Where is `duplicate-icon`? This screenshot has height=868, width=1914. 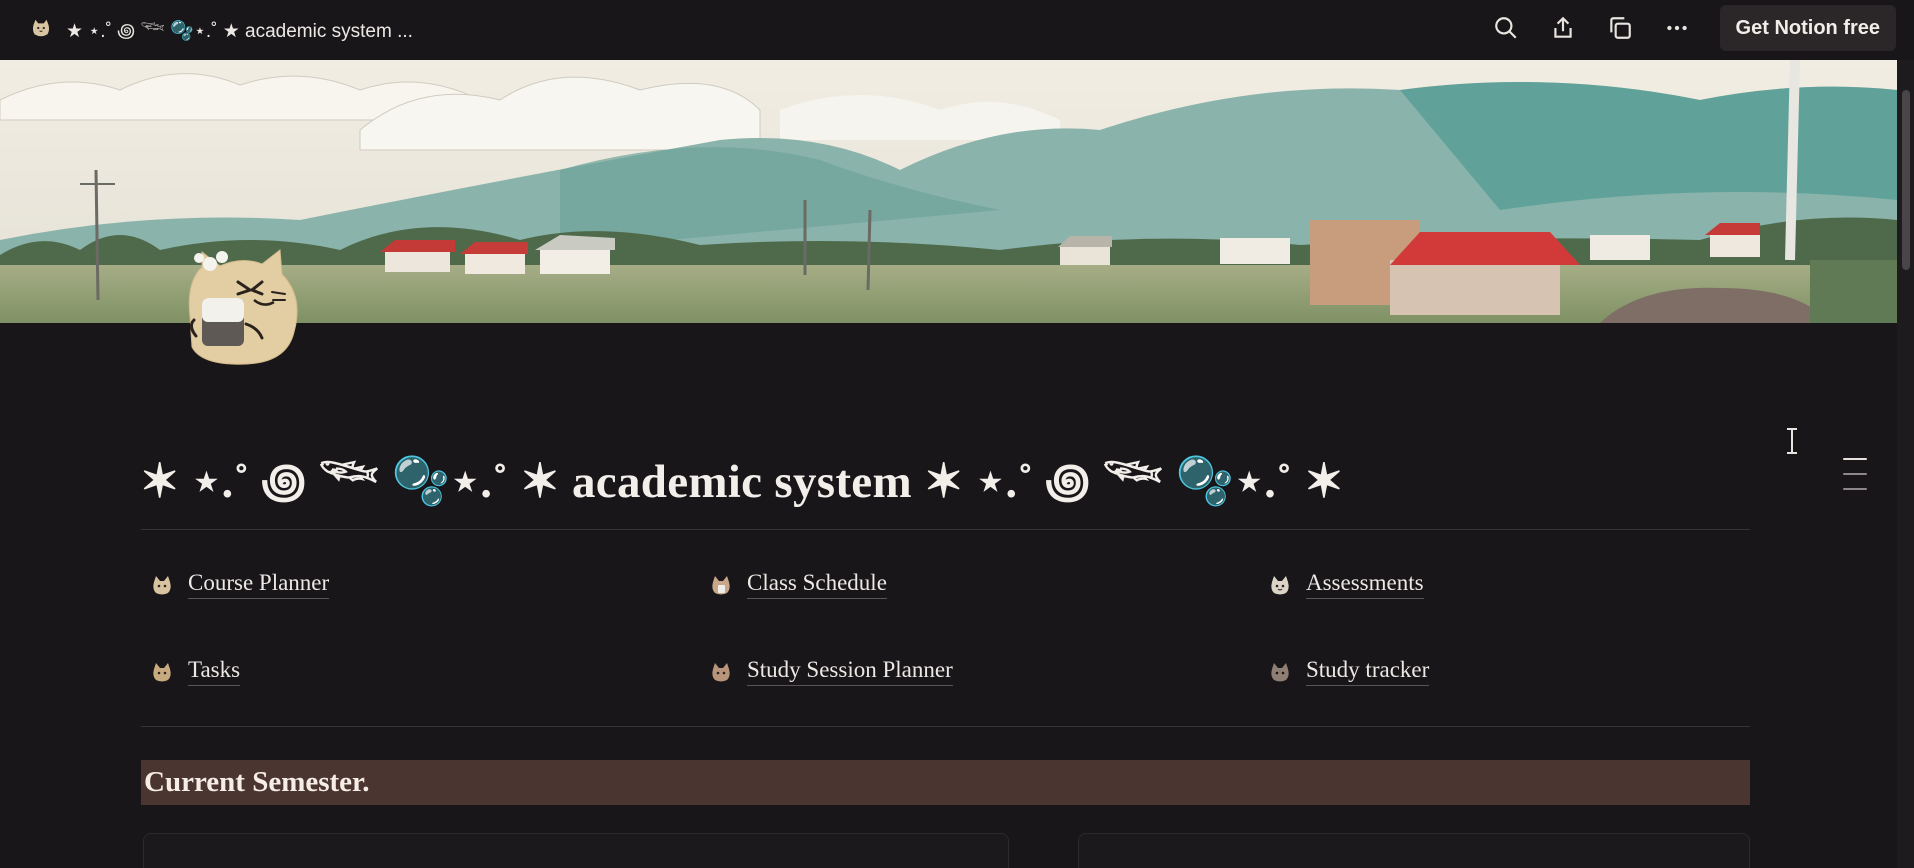 duplicate-icon is located at coordinates (1620, 28).